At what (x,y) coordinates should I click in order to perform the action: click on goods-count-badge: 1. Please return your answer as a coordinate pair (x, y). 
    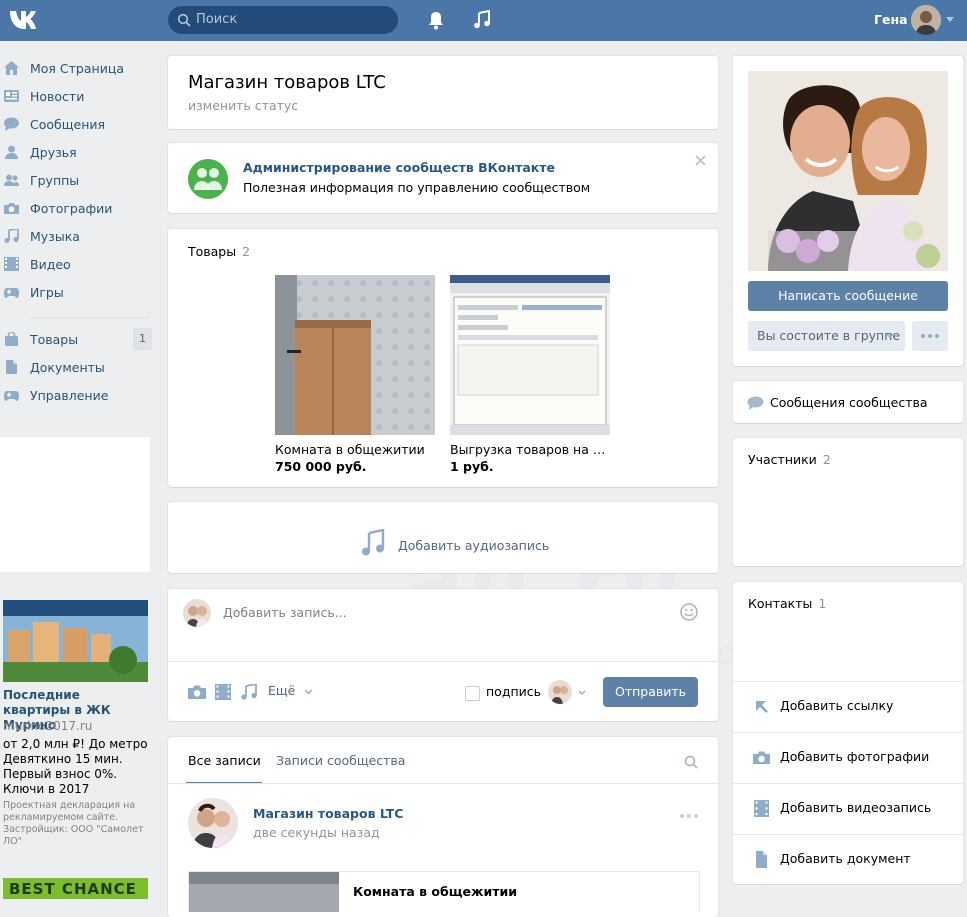
    Looking at the image, I should click on (142, 339).